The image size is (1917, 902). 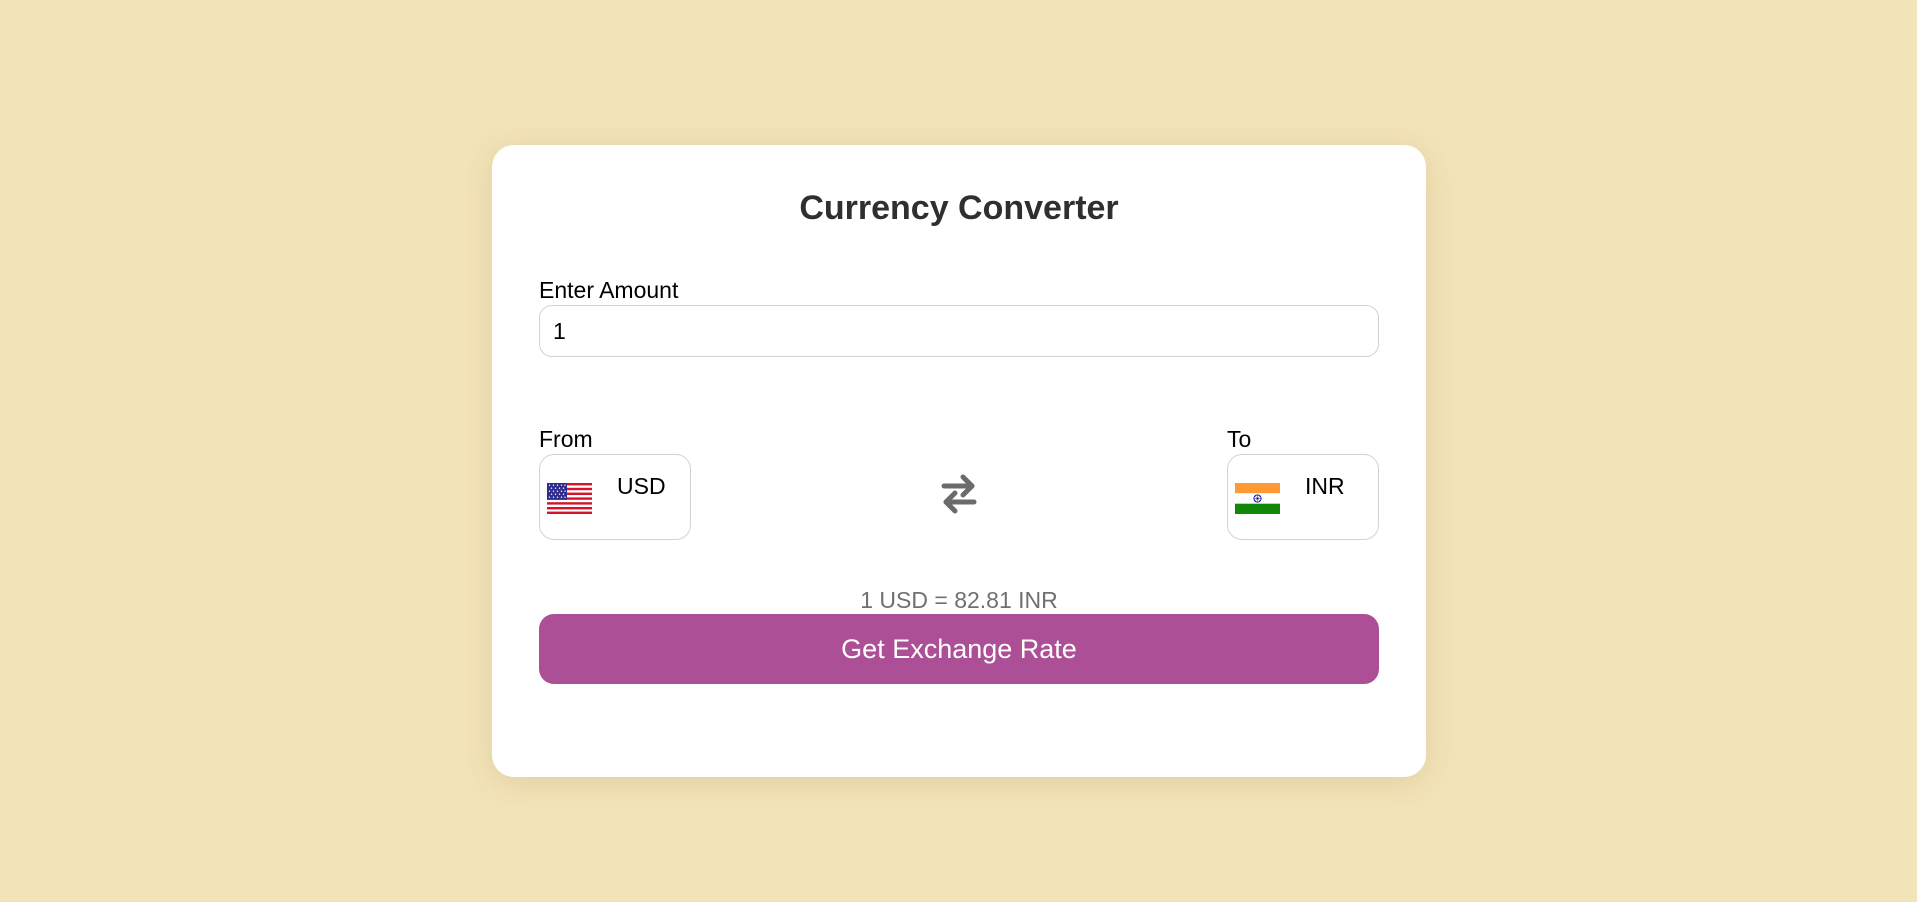 I want to click on exchange-rate-result: 1 USD = 82.81 INR, so click(x=959, y=600).